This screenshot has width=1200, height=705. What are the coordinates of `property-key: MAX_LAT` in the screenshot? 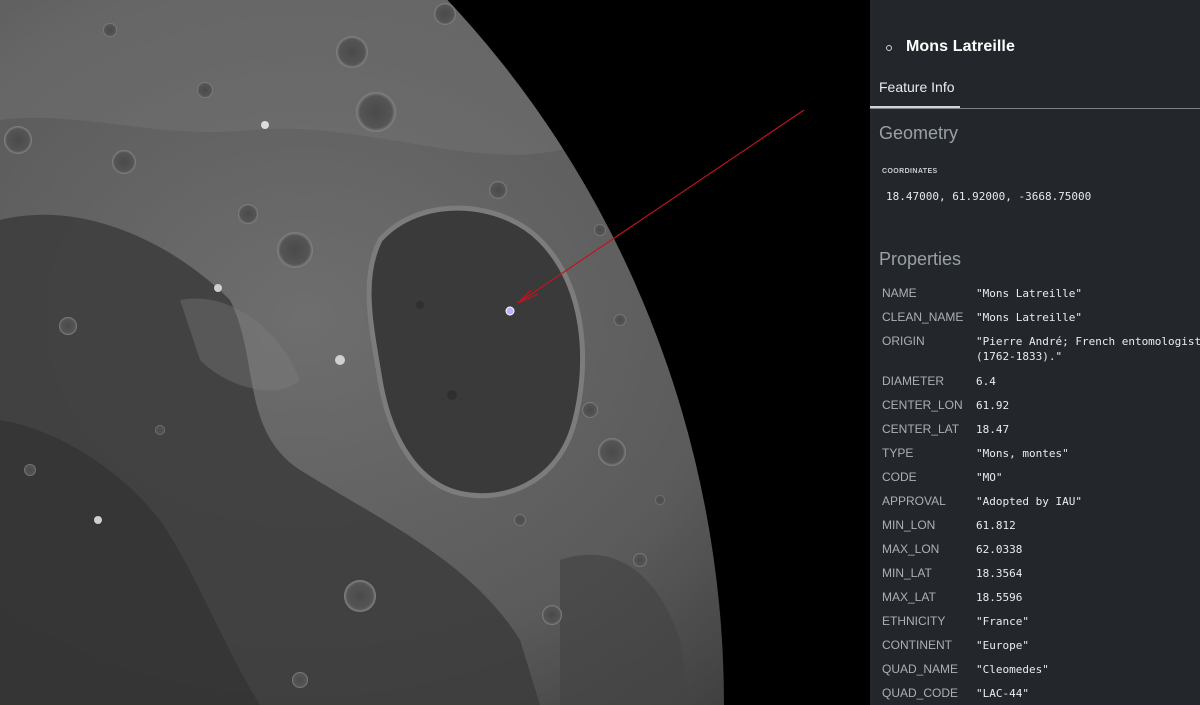 It's located at (909, 597).